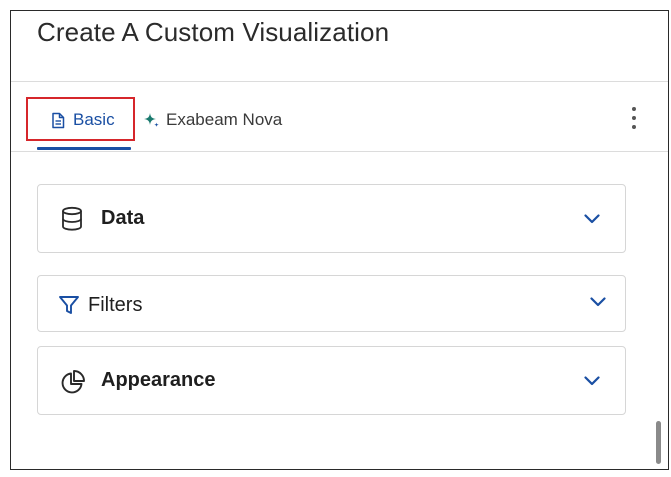 The width and height of the screenshot is (671, 477). I want to click on sparkle-icon, so click(151, 120).